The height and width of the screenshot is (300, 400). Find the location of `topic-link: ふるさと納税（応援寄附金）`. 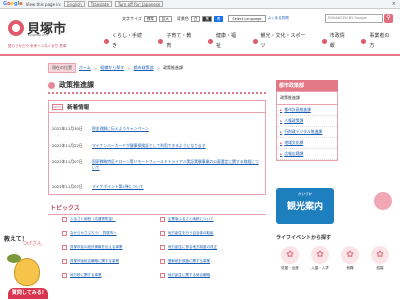

topic-link: ふるさと納税（応援寄附金） is located at coordinates (93, 219).